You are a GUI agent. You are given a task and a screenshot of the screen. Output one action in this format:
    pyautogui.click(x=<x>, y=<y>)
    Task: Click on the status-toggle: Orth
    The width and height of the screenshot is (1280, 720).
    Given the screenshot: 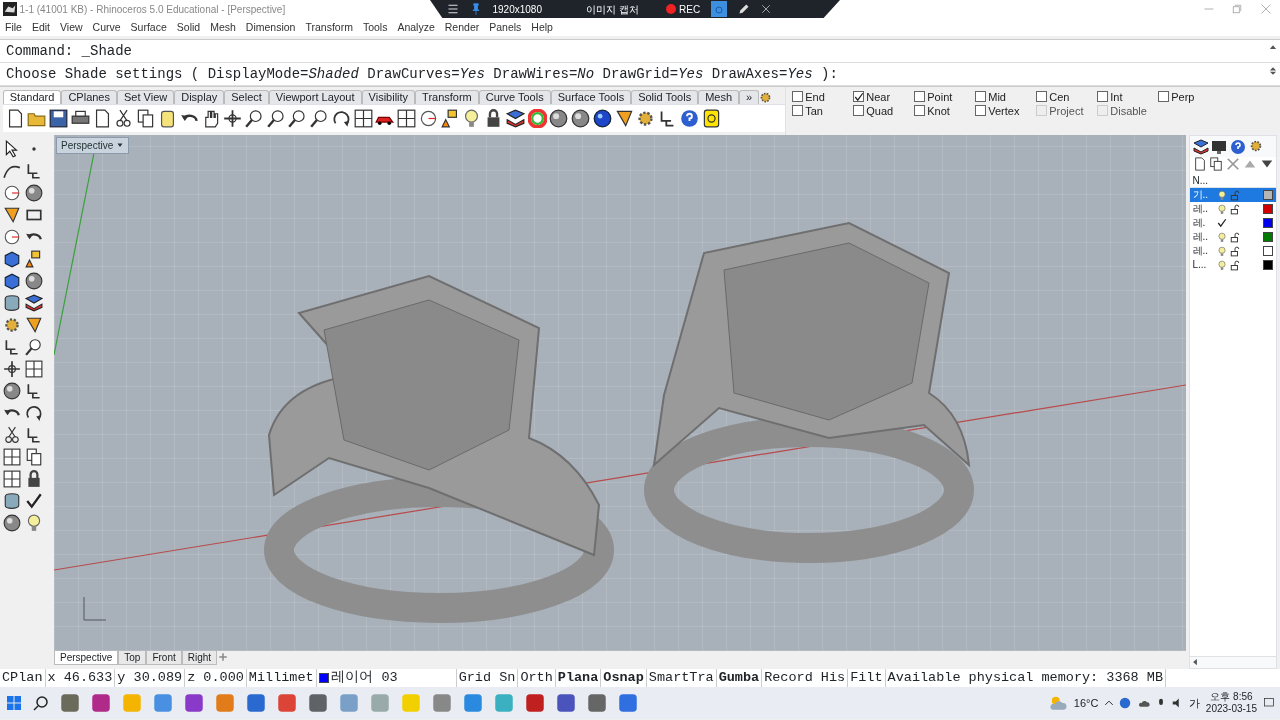 What is the action you would take?
    pyautogui.click(x=537, y=677)
    